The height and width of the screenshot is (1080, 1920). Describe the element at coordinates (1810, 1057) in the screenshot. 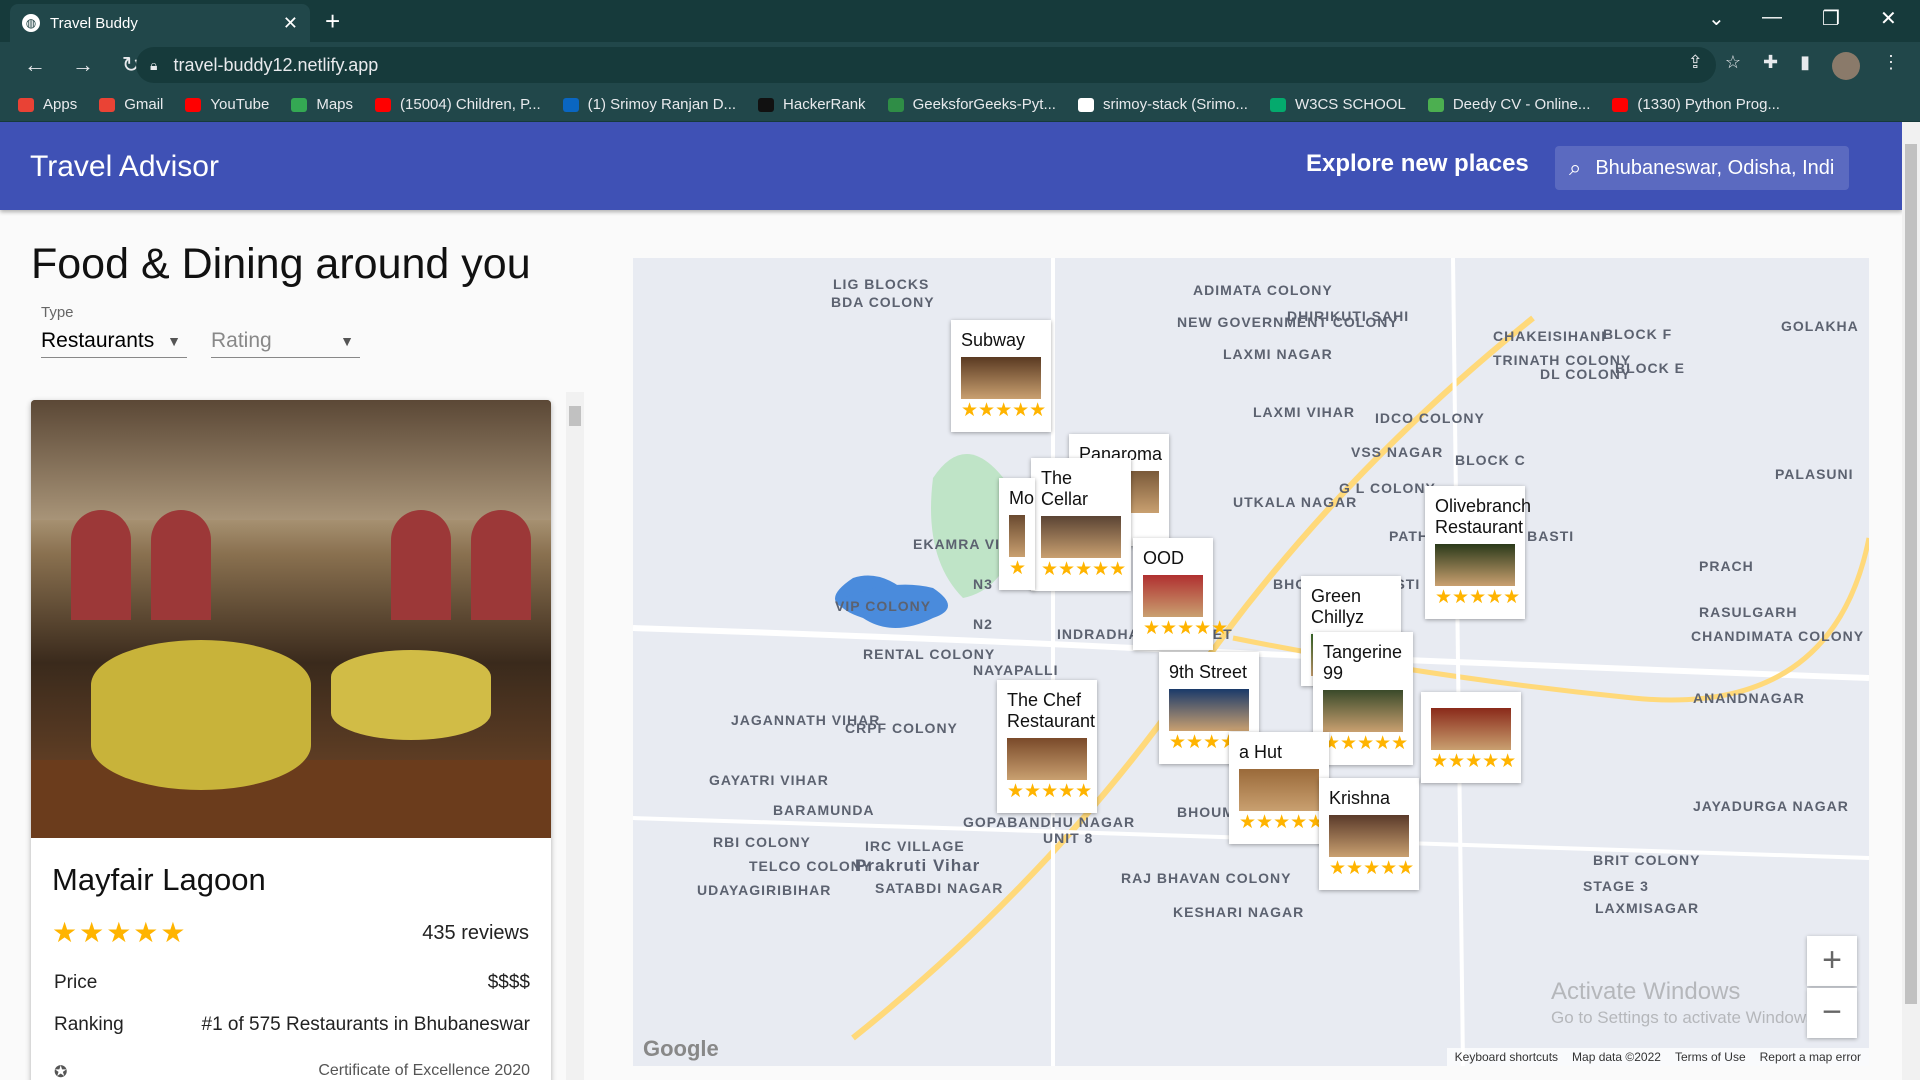

I see `map-footer-link: Report a map error` at that location.